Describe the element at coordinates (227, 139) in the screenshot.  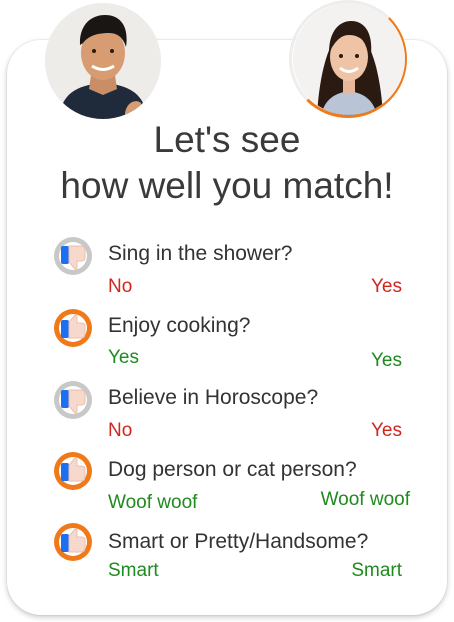
I see `title-line-1: Let's see` at that location.